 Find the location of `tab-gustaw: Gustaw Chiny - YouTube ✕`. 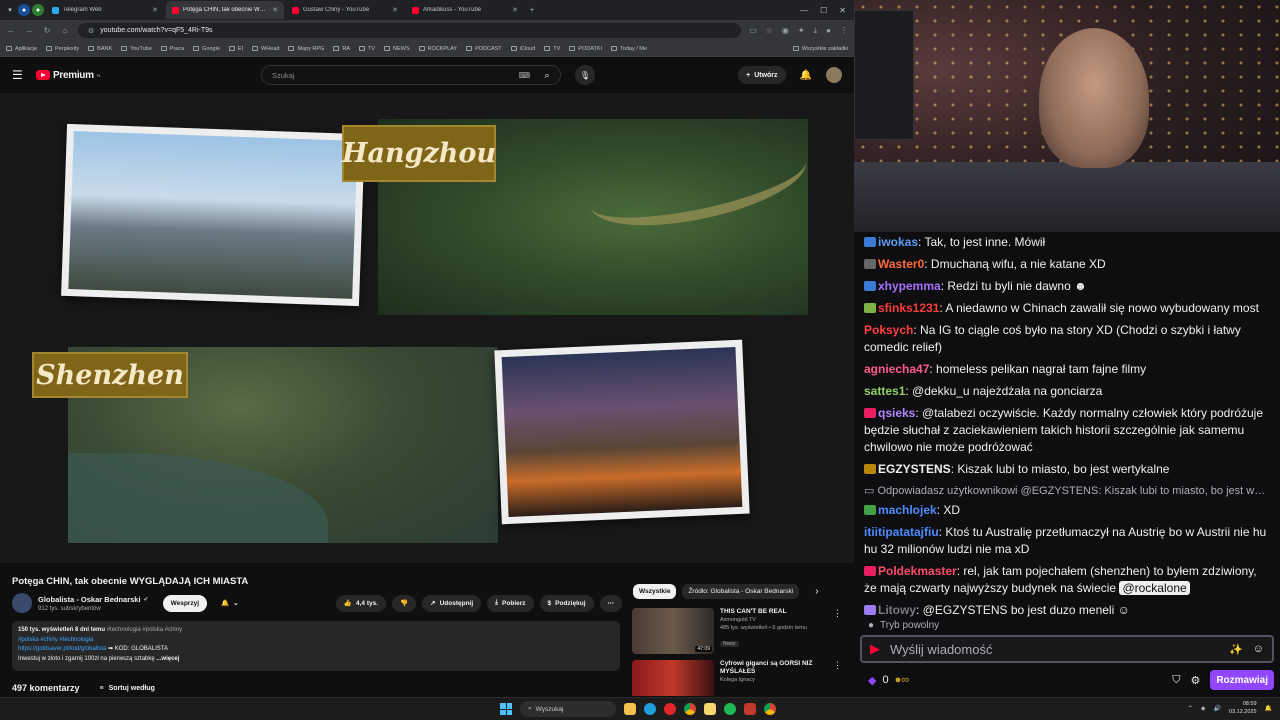

tab-gustaw: Gustaw Chiny - YouTube ✕ is located at coordinates (345, 10).